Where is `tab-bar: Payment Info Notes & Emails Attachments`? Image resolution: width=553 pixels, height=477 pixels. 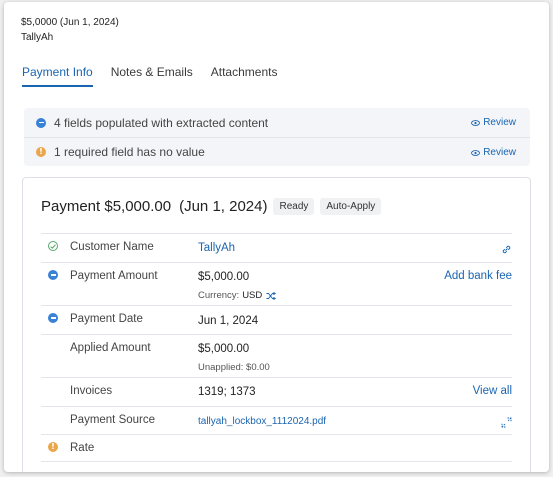
tab-bar: Payment Info Notes & Emails Attachments is located at coordinates (158, 76).